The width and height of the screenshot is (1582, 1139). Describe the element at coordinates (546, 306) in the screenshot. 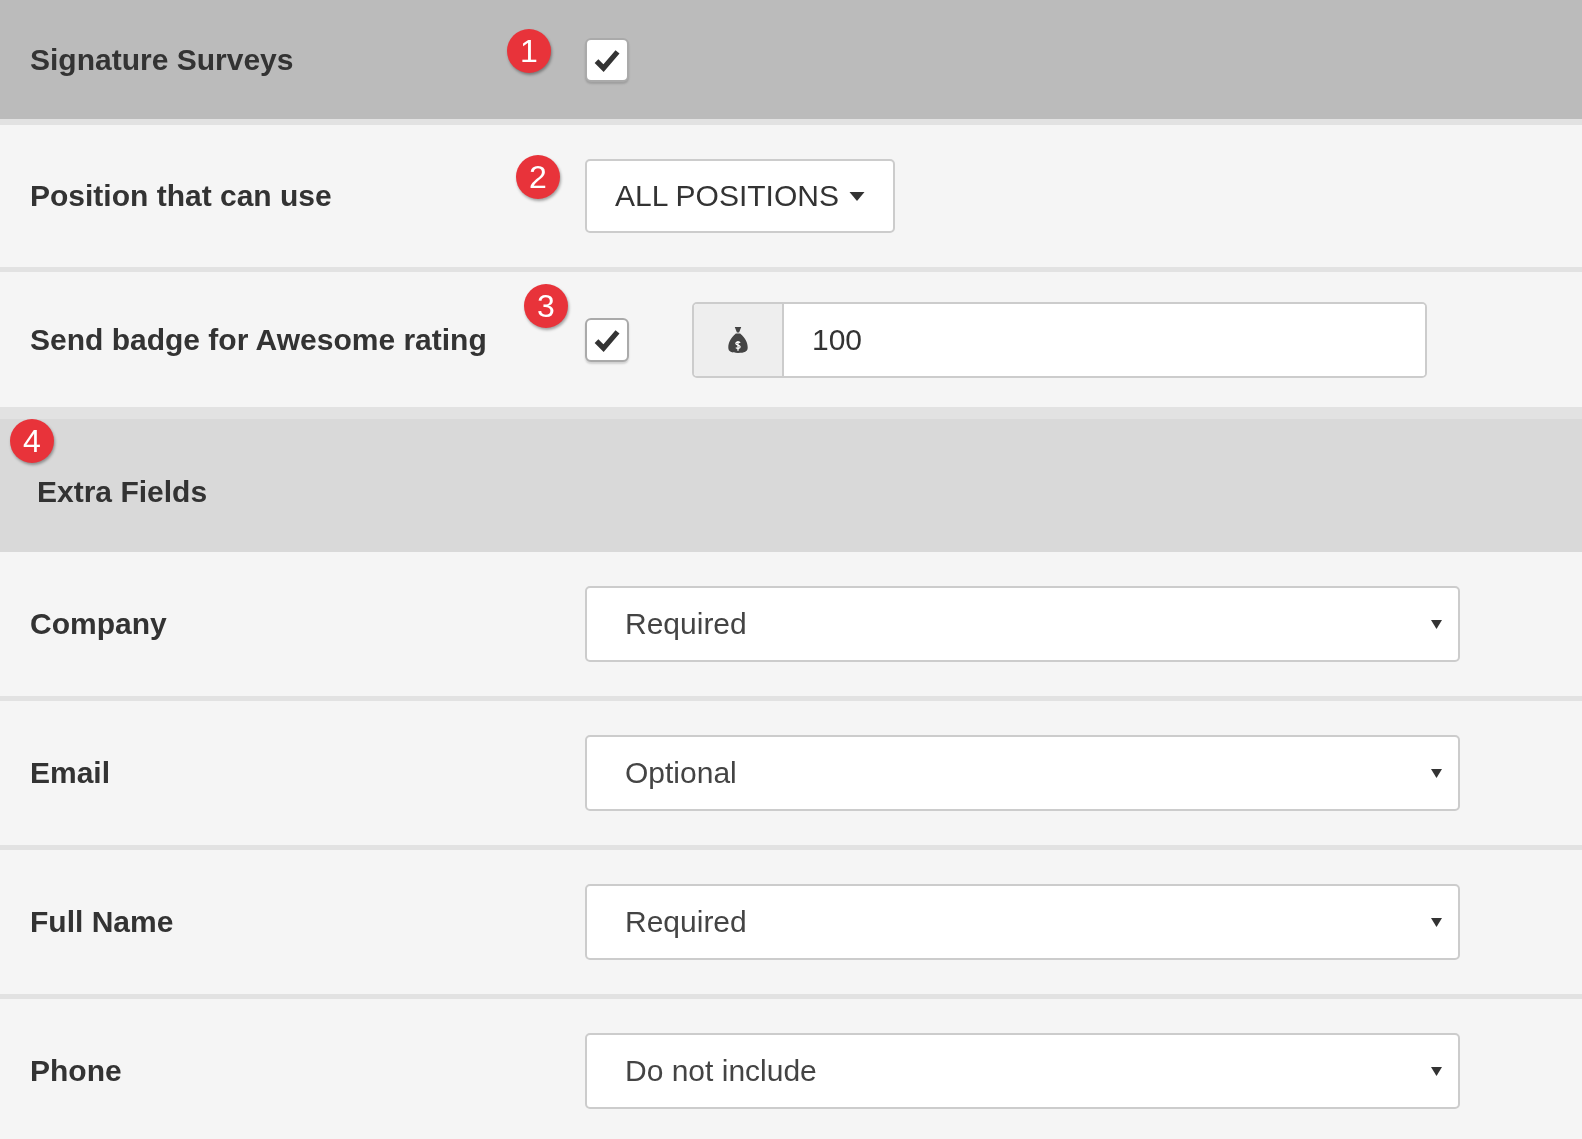

I see `number-badge: 3` at that location.